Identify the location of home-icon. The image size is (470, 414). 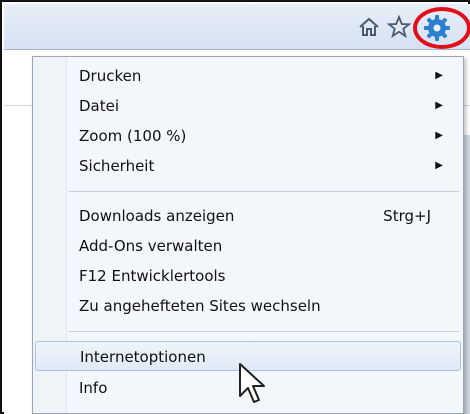
(369, 27).